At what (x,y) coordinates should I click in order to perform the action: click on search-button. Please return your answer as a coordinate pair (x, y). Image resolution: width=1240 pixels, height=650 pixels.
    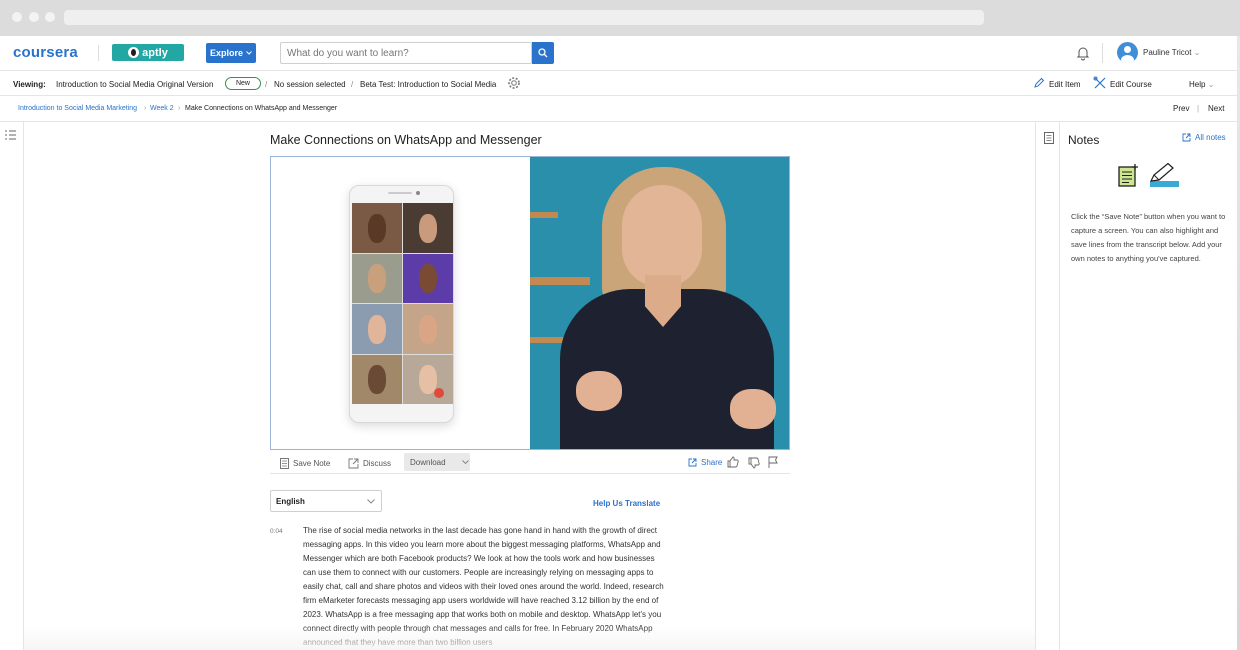
    Looking at the image, I should click on (543, 53).